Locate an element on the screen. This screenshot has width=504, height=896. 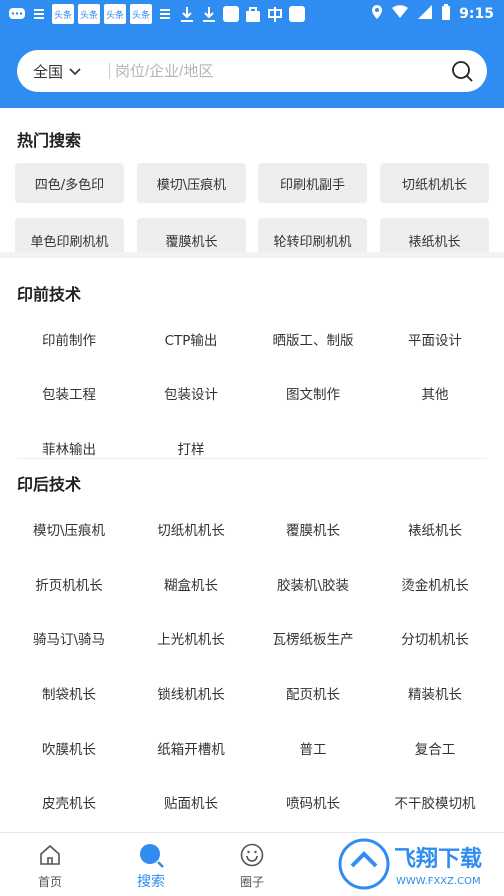
category-item: 瓦楞纸板生产 is located at coordinates (313, 638).